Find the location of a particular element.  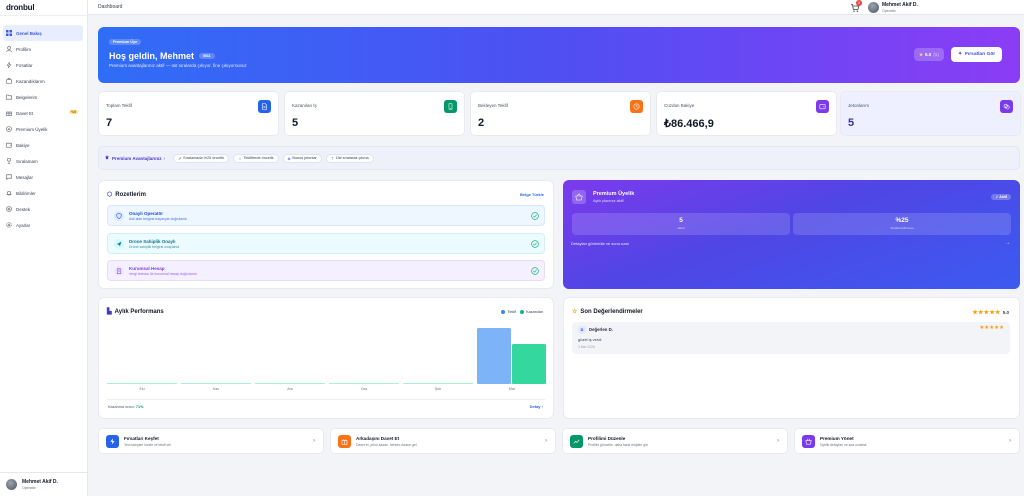

reviews-average-value: 5.0 is located at coordinates (1005, 312).